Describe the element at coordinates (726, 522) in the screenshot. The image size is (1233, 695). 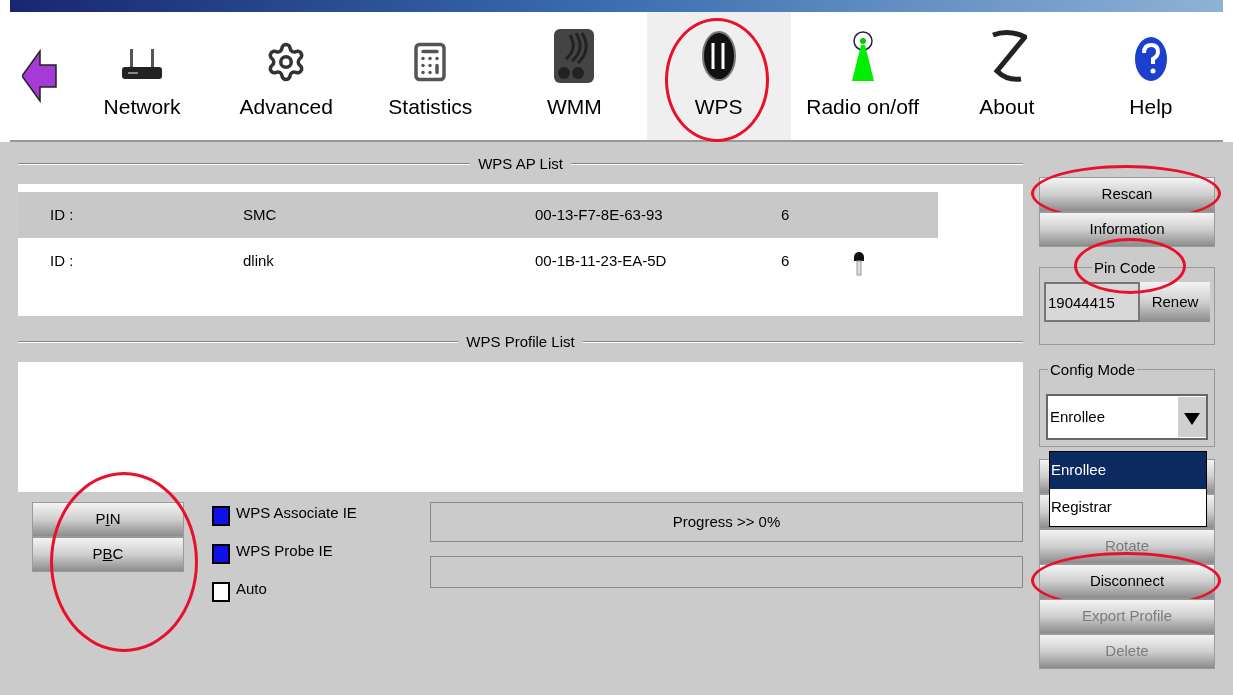
I see `progress-label: Progress >> 0%` at that location.